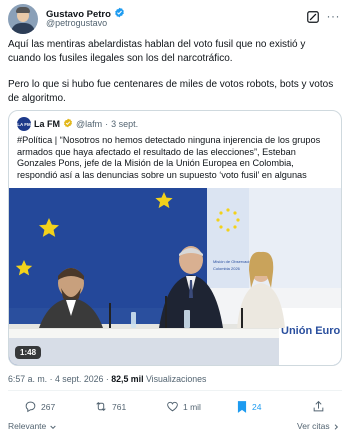  I want to click on share-button, so click(318, 406).